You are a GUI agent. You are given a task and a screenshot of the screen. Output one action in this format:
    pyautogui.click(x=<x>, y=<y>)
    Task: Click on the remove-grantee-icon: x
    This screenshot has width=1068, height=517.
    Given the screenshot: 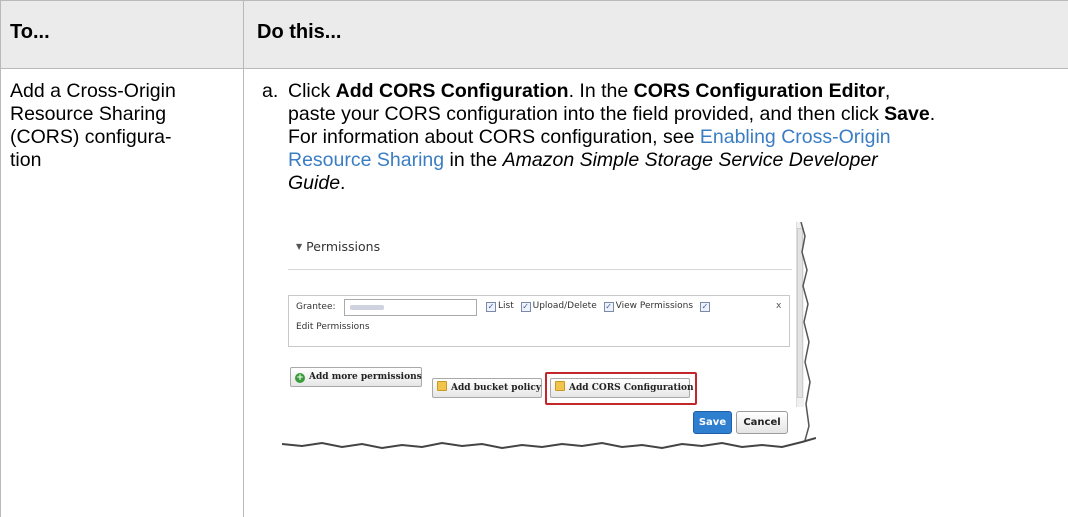 What is the action you would take?
    pyautogui.click(x=778, y=306)
    